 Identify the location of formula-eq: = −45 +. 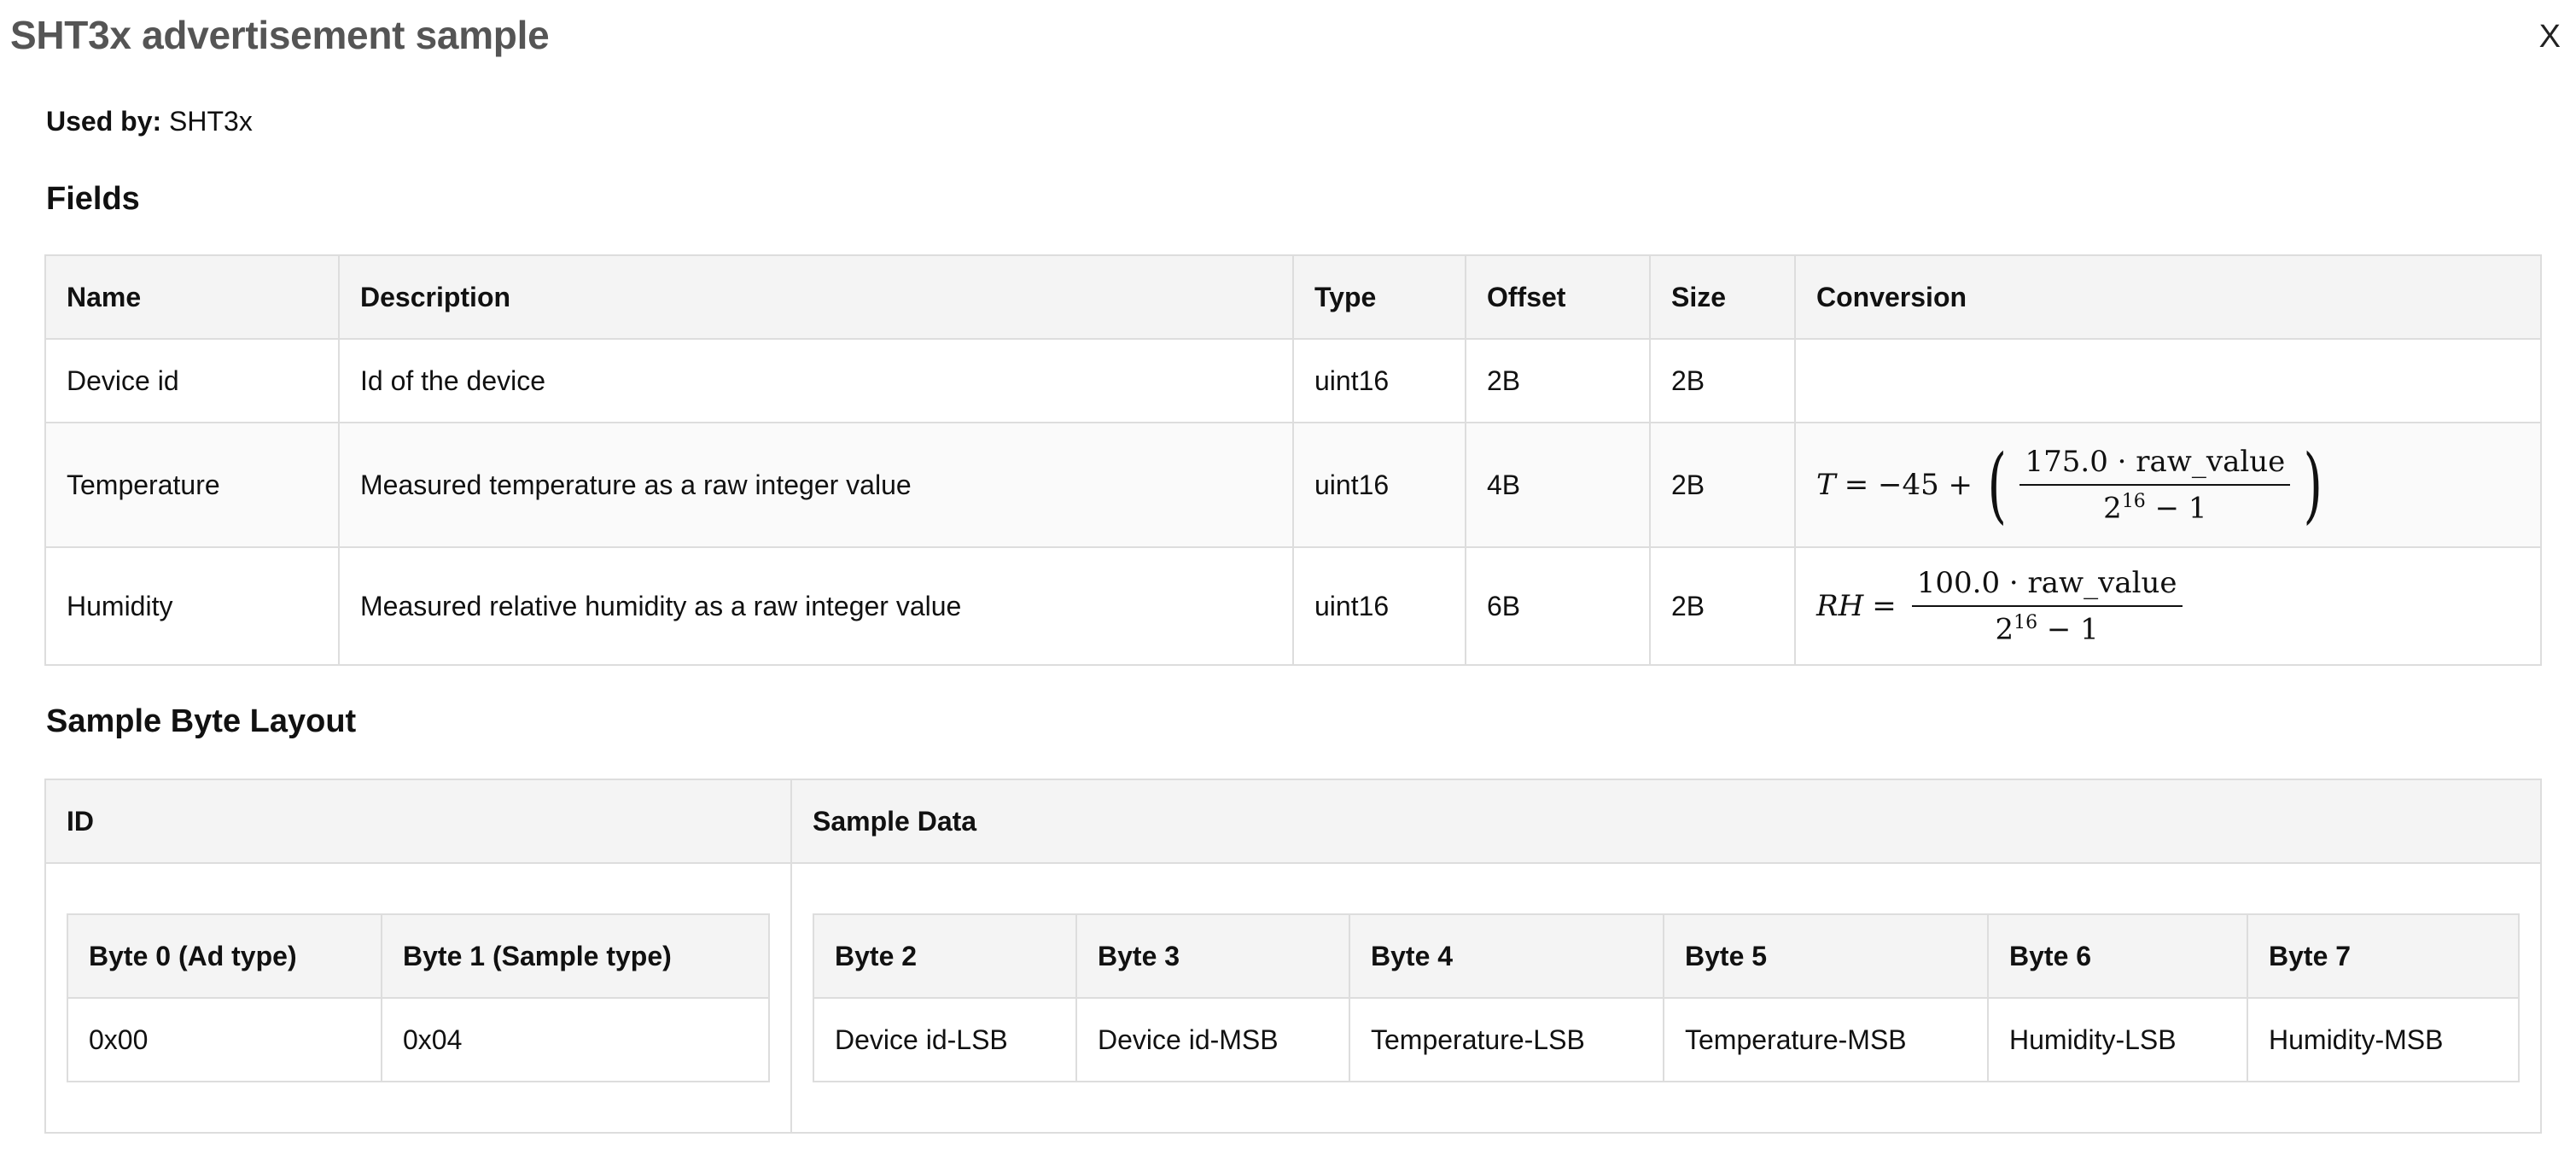
(1908, 485).